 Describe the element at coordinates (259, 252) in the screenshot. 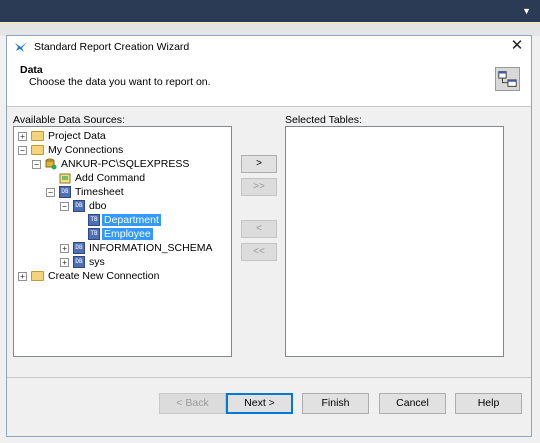

I see `remove-all-tables-button: <<` at that location.